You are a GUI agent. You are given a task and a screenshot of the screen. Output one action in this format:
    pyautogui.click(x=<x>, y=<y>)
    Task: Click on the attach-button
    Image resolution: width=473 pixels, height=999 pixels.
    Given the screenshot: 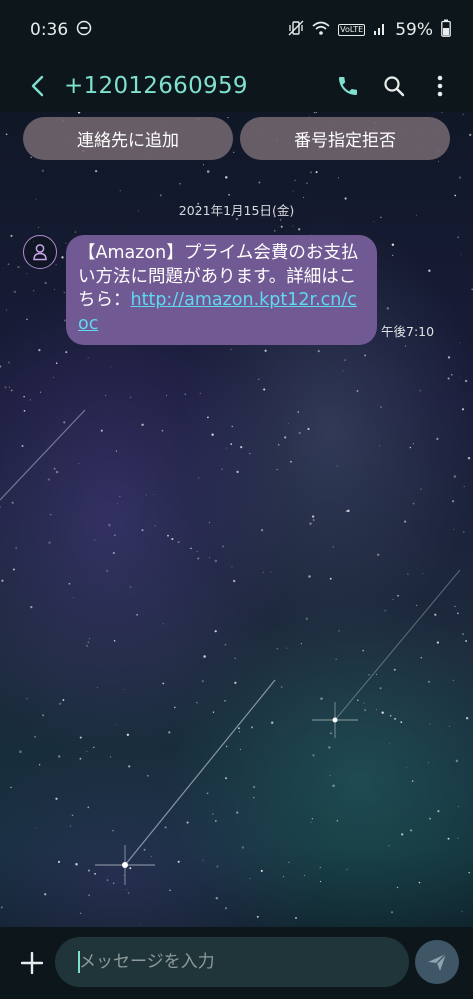 What is the action you would take?
    pyautogui.click(x=32, y=963)
    